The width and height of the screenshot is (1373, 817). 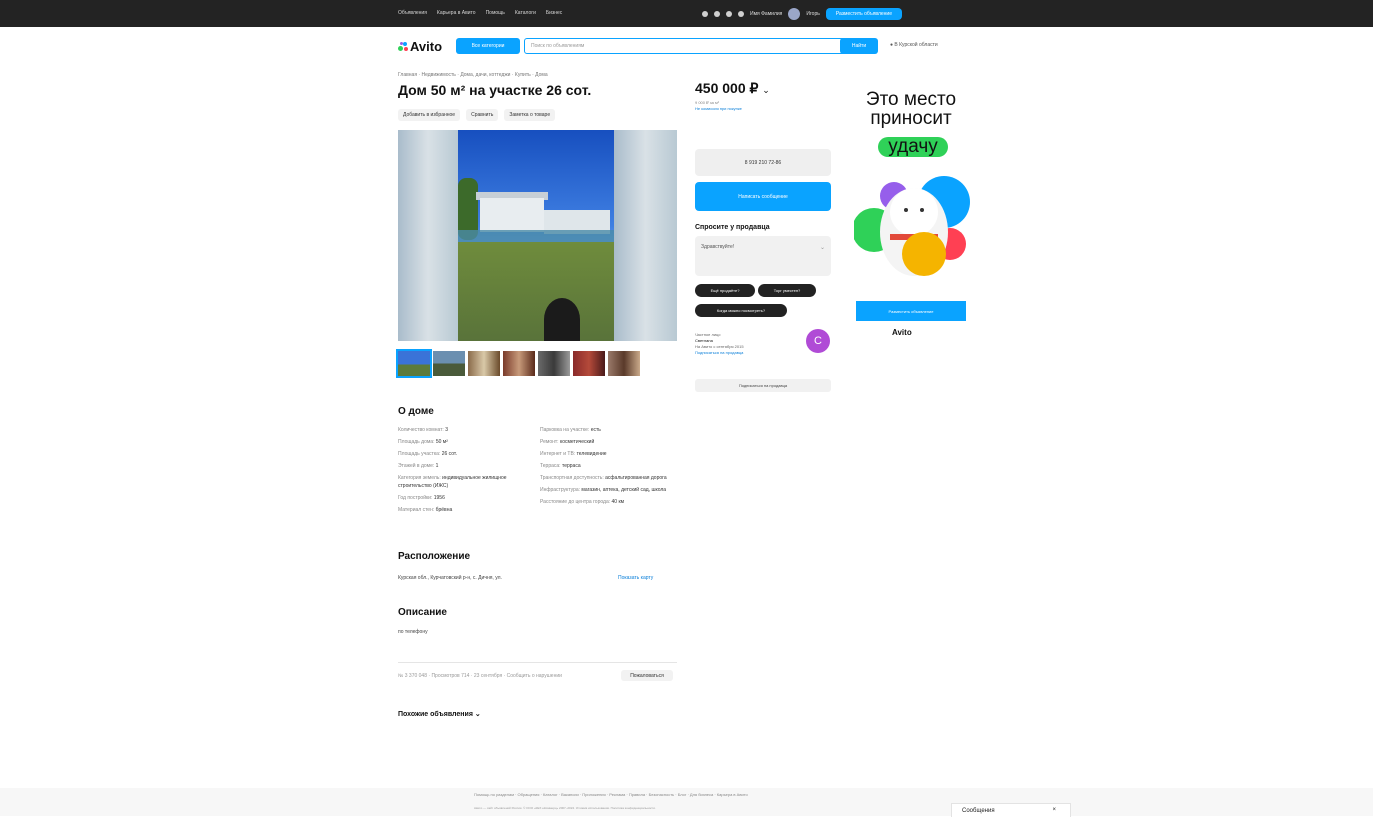 I want to click on avito-logo: Avito, so click(x=420, y=46).